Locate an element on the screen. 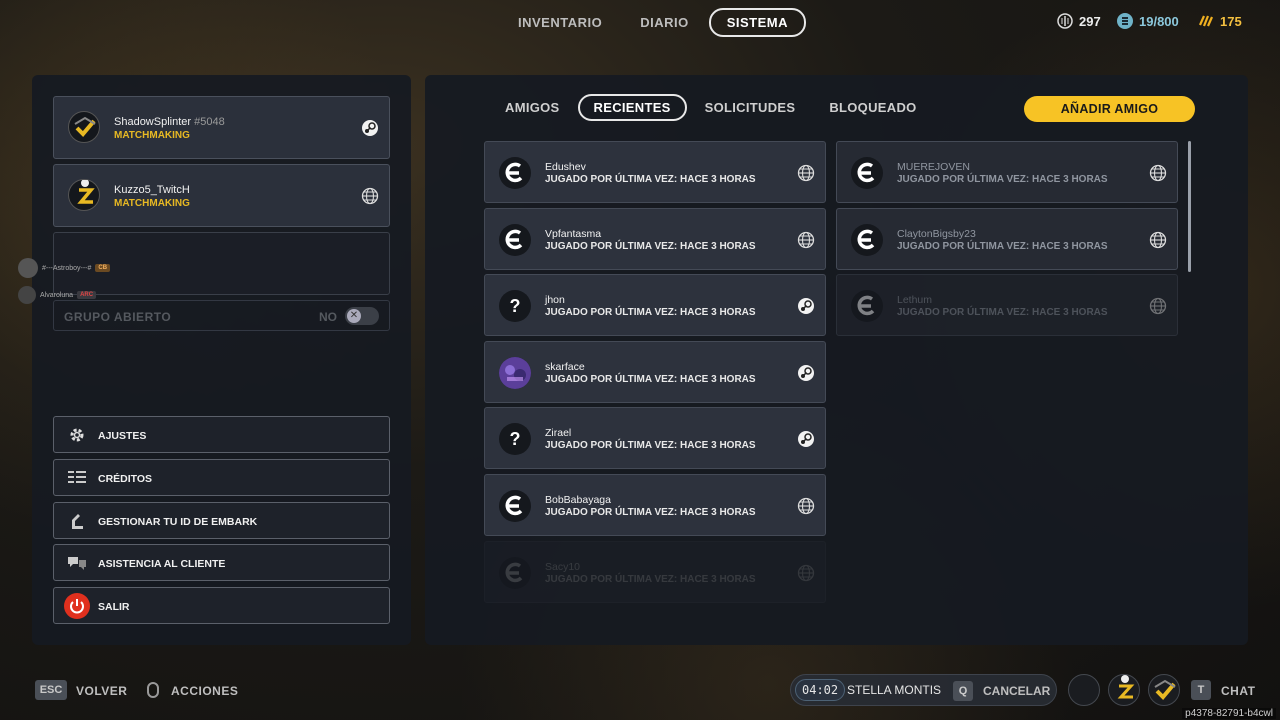 Image resolution: width=1280 pixels, height=720 pixels. player-name: Zirael is located at coordinates (558, 433).